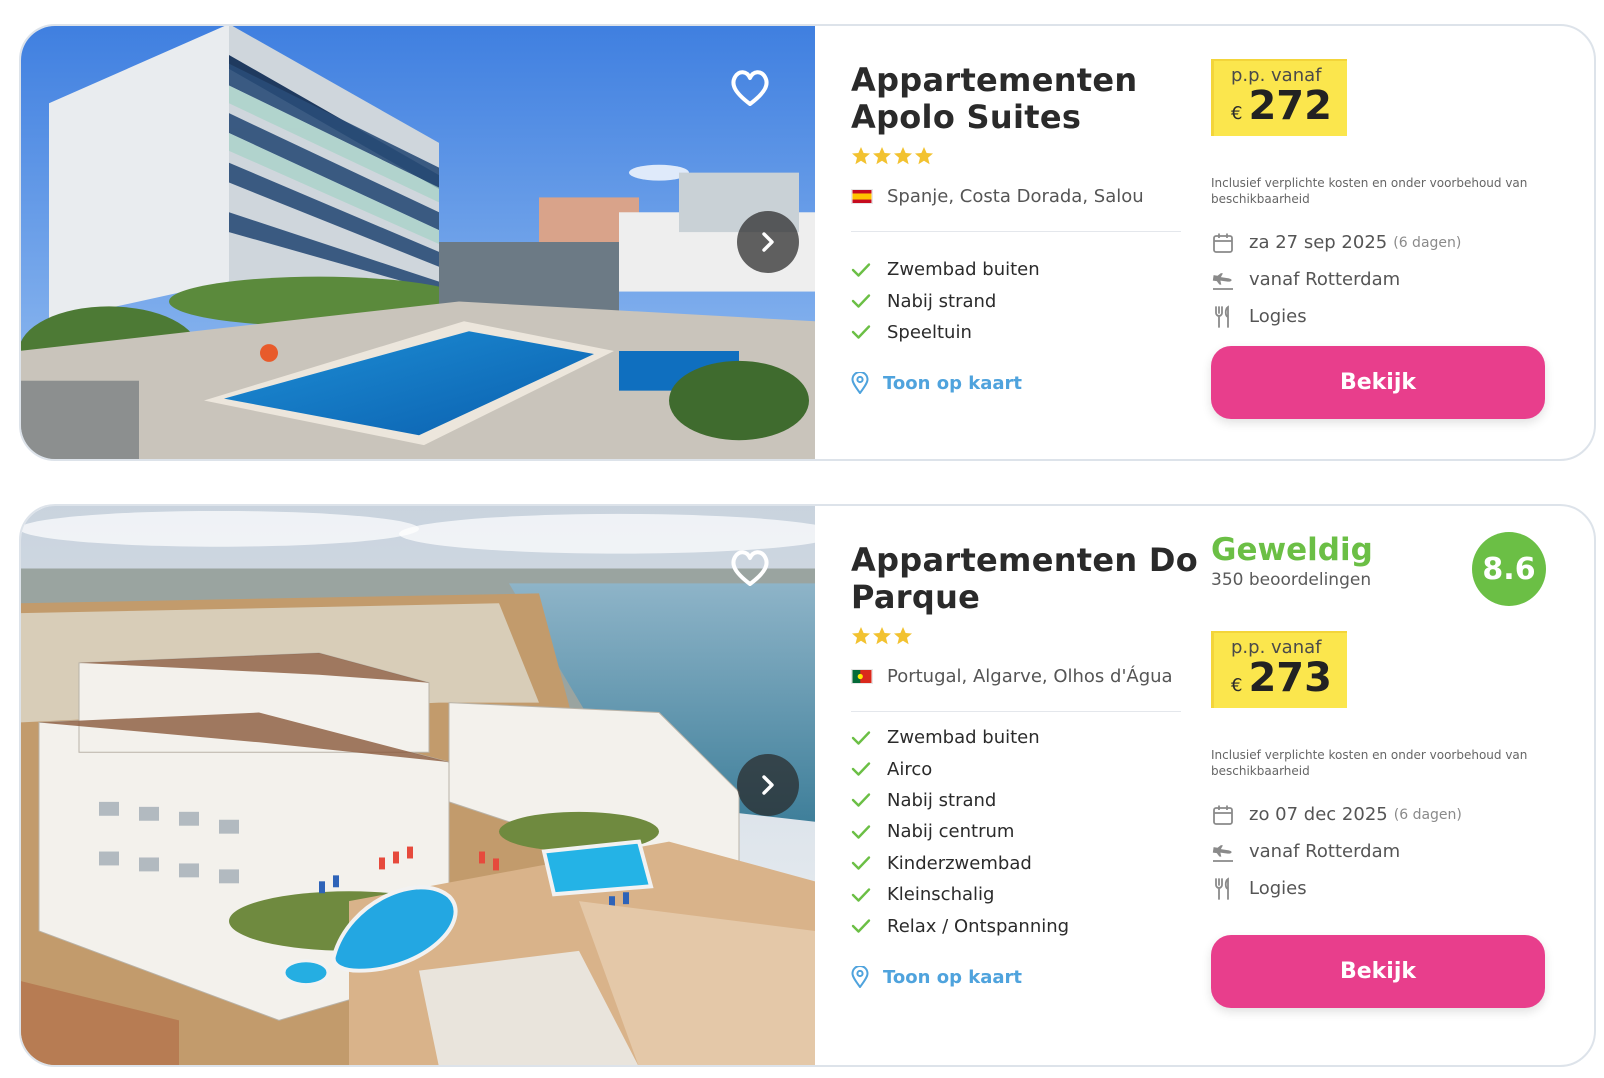  I want to click on review-count: 350 beoordelingen, so click(1291, 580).